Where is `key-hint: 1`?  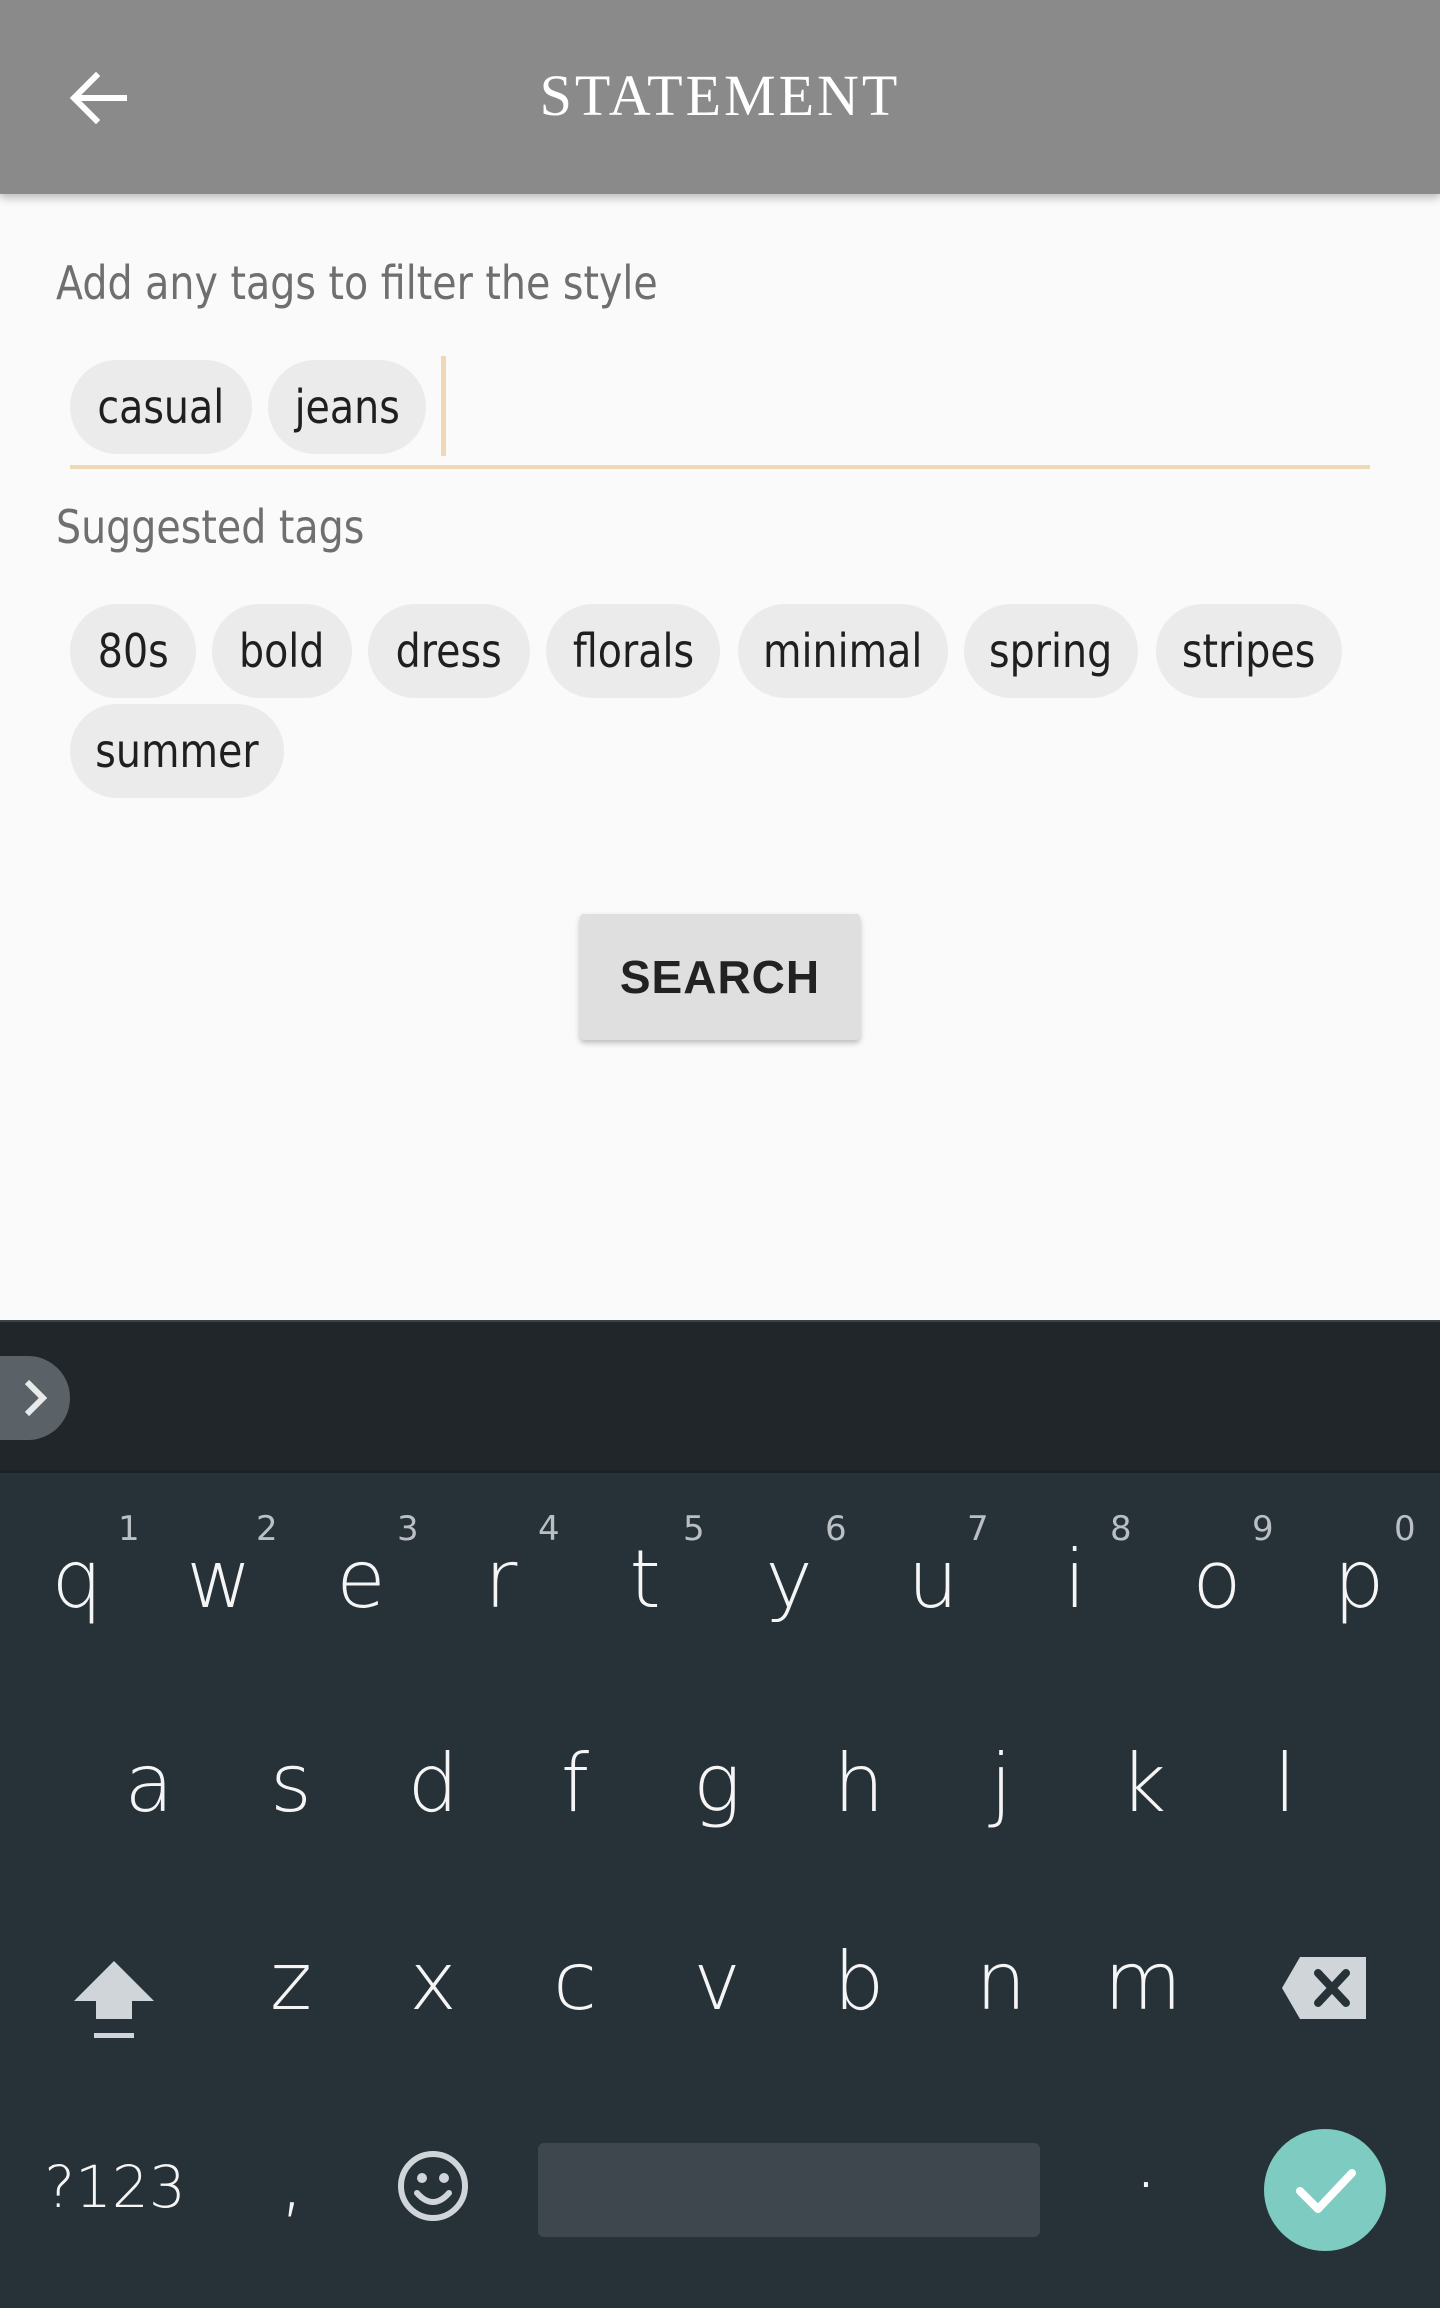 key-hint: 1 is located at coordinates (129, 1529).